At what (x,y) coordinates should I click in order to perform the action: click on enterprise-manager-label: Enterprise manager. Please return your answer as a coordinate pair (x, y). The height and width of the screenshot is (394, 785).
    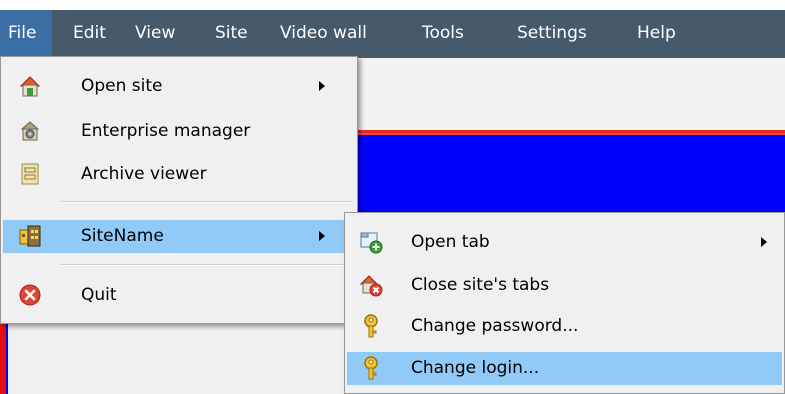
    Looking at the image, I should click on (166, 131).